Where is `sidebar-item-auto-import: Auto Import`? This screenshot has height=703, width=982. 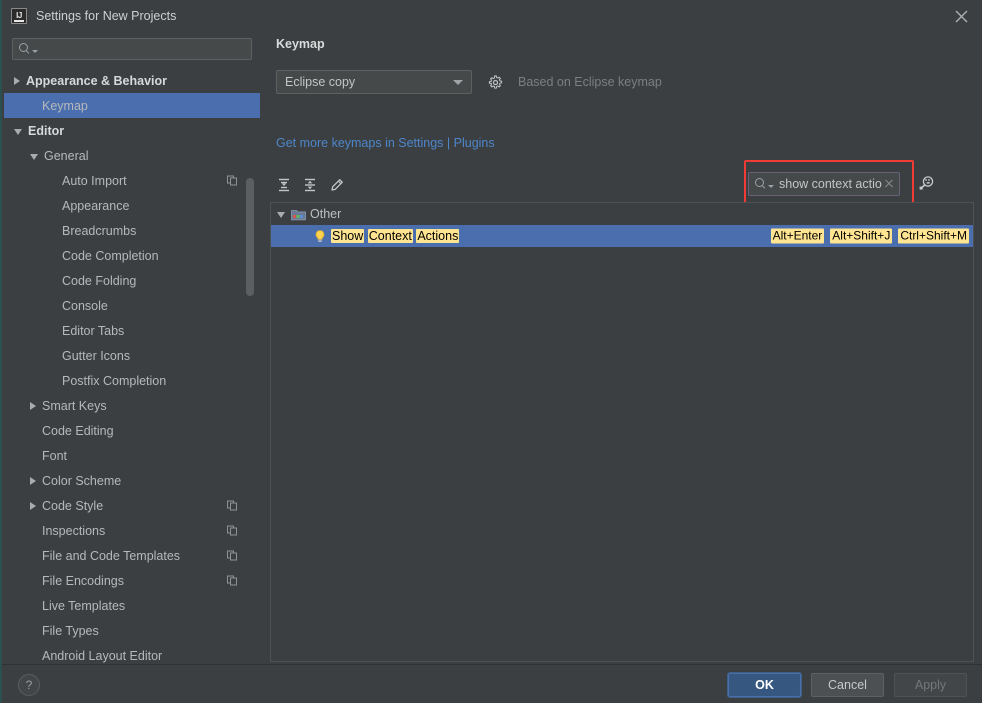
sidebar-item-auto-import: Auto Import is located at coordinates (132, 180).